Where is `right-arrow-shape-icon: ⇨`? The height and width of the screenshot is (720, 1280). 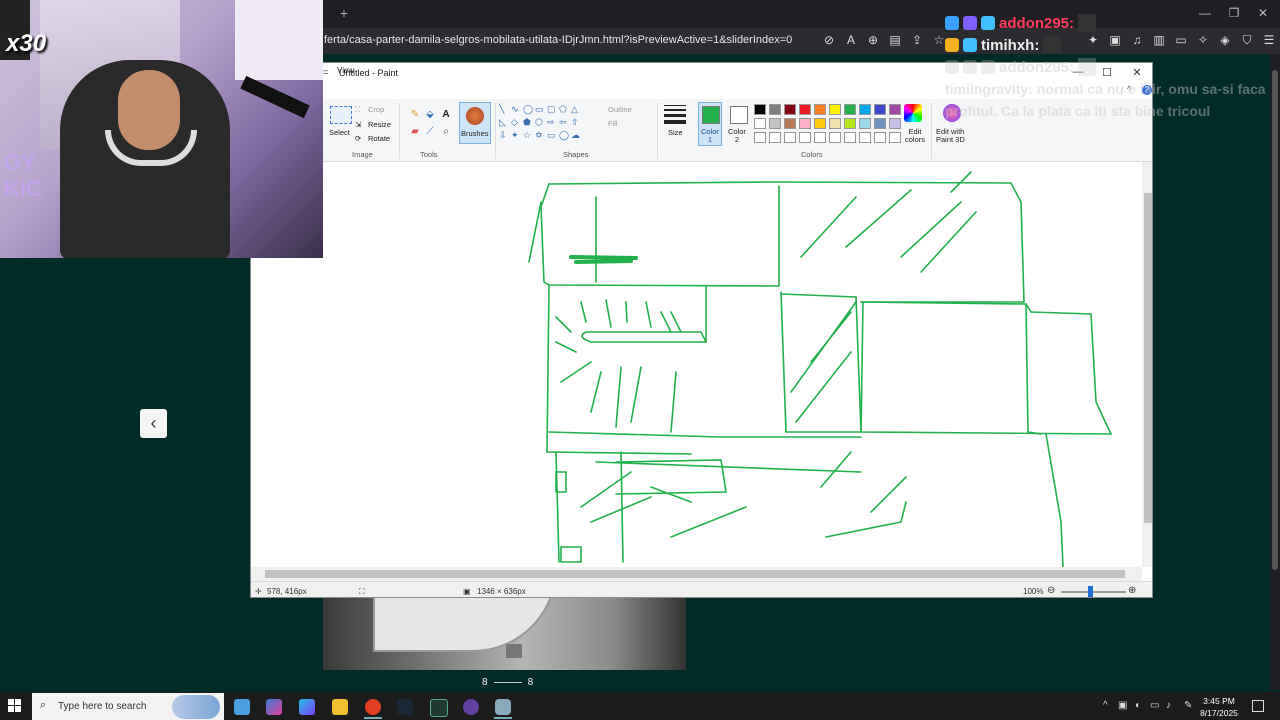
right-arrow-shape-icon: ⇨ is located at coordinates (551, 122).